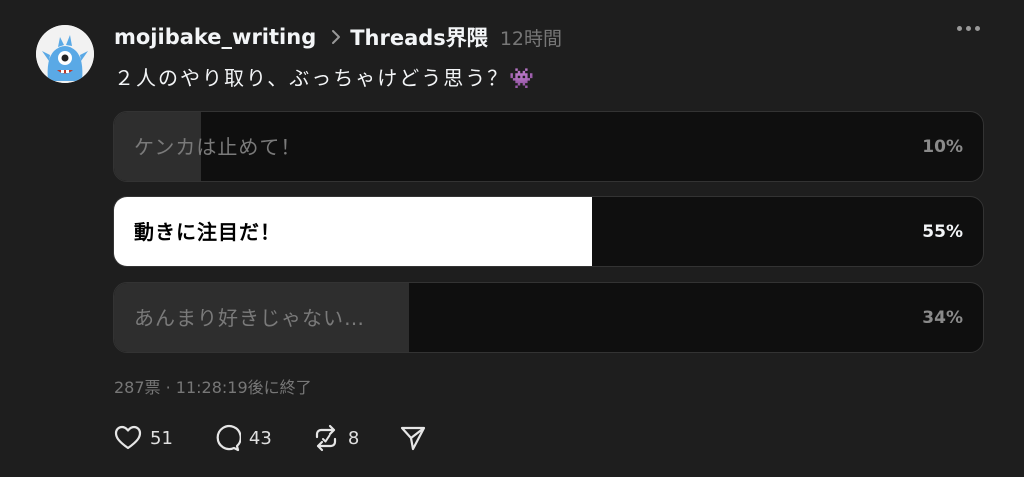 This screenshot has width=1024, height=477. I want to click on repost-button: 8, so click(335, 438).